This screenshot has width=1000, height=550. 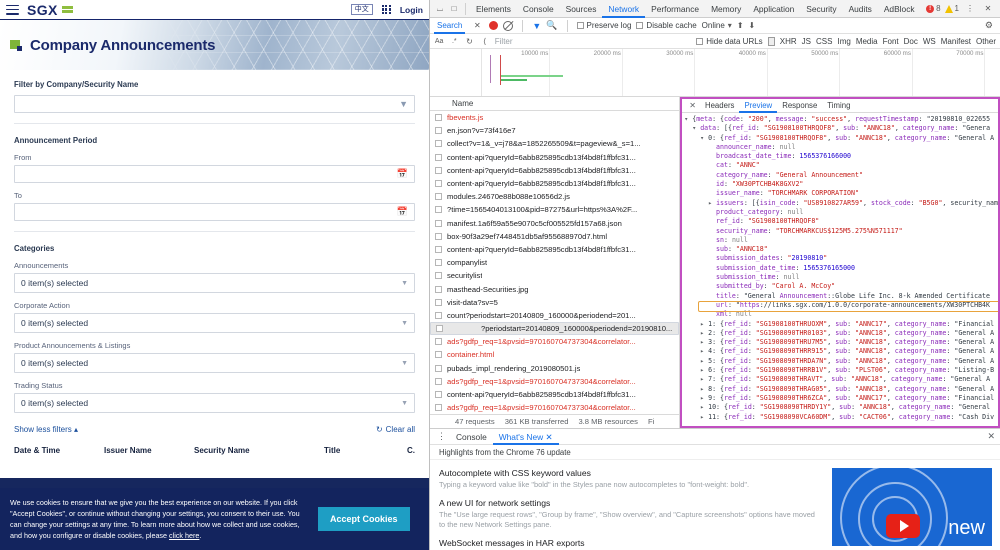 What do you see at coordinates (951, 8) in the screenshot?
I see `warning-count-badge: 1` at bounding box center [951, 8].